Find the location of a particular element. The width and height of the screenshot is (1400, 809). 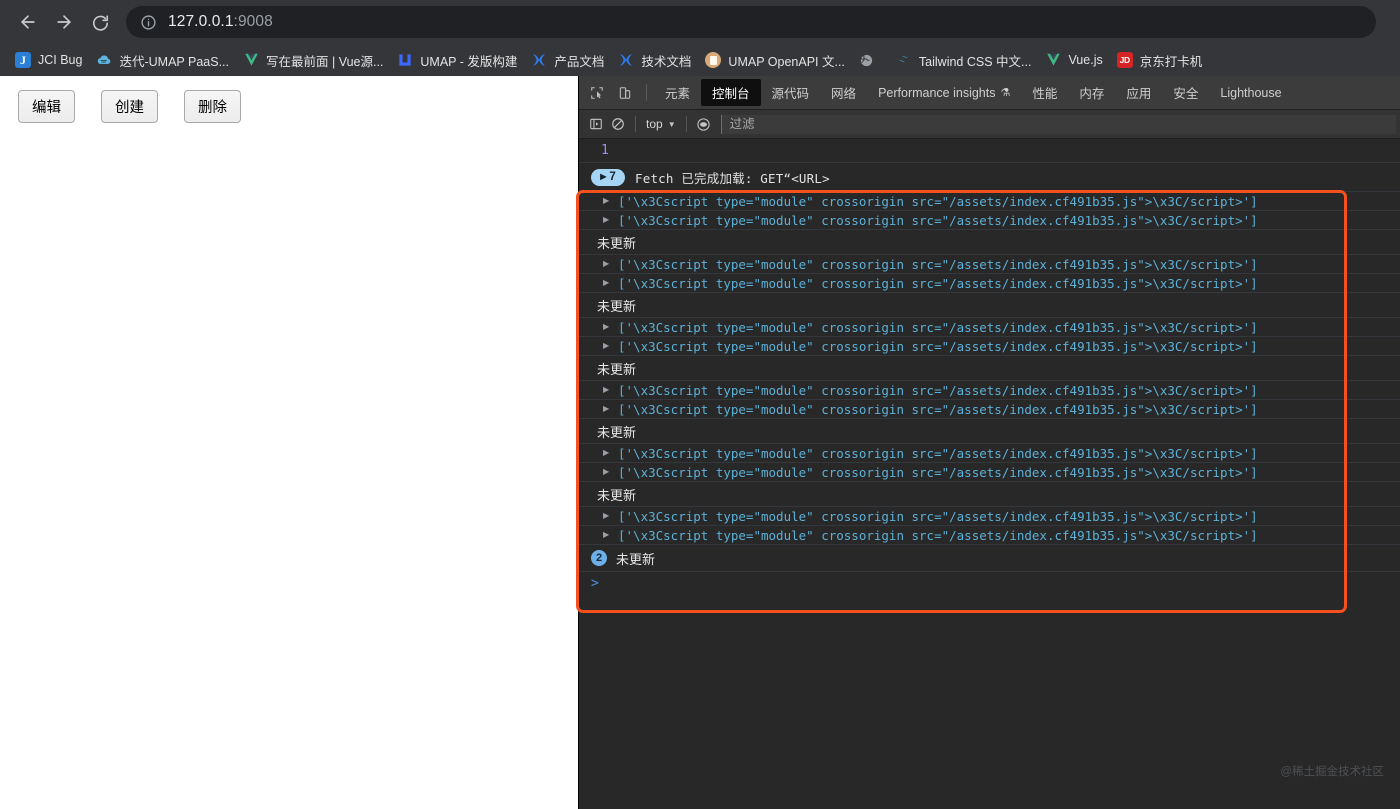

execution-context-selector: top ▼ is located at coordinates (661, 124).